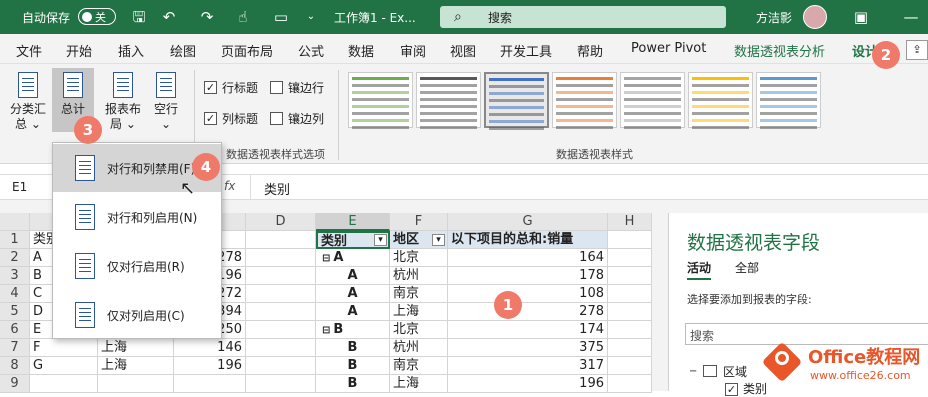 This screenshot has width=928, height=397. What do you see at coordinates (528, 294) in the screenshot?
I see `pivot-row-value: 108` at bounding box center [528, 294].